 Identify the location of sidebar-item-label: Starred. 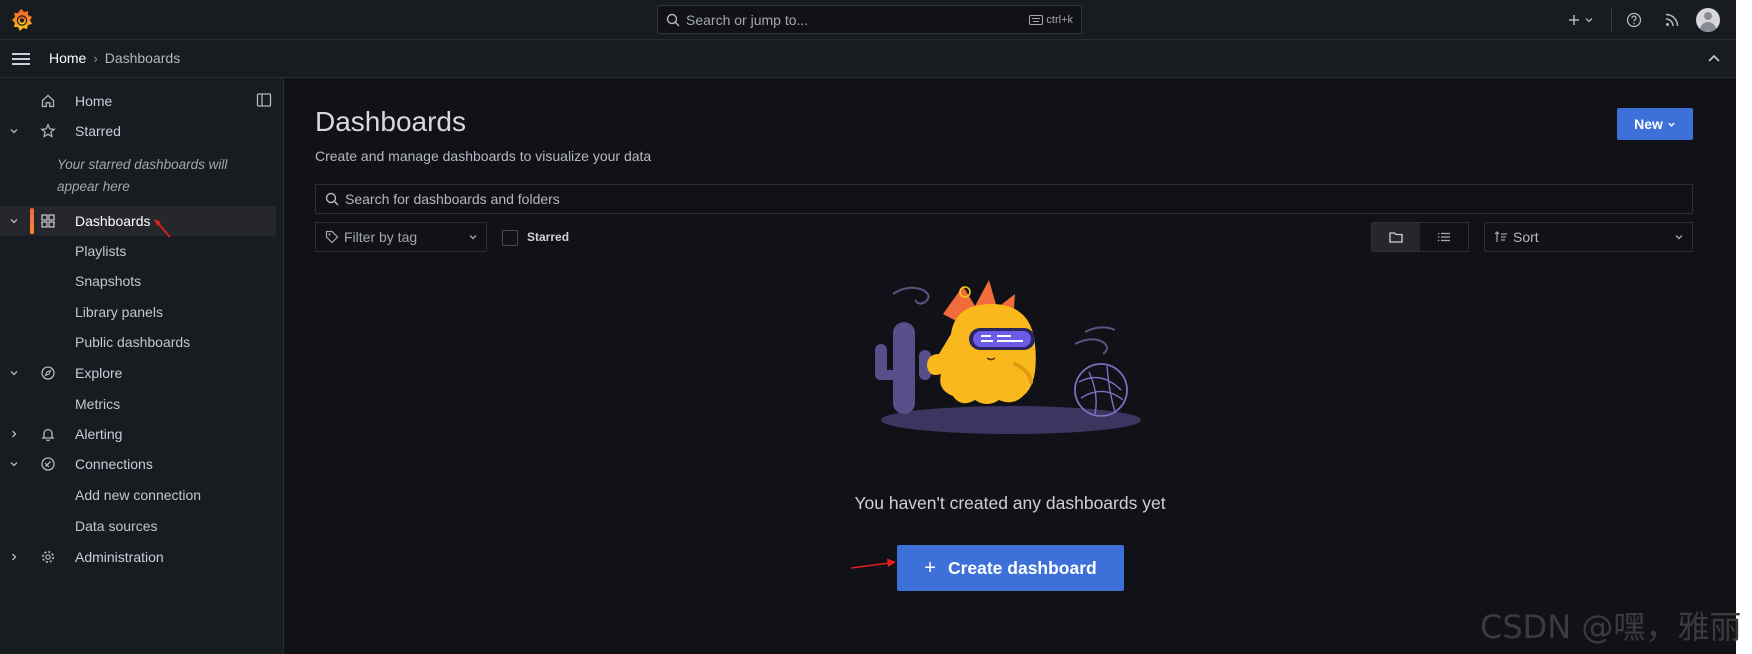
(98, 131).